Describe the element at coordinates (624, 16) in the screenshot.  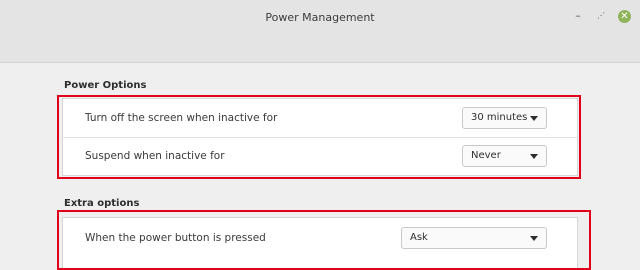
I see `close-icon: ✕` at that location.